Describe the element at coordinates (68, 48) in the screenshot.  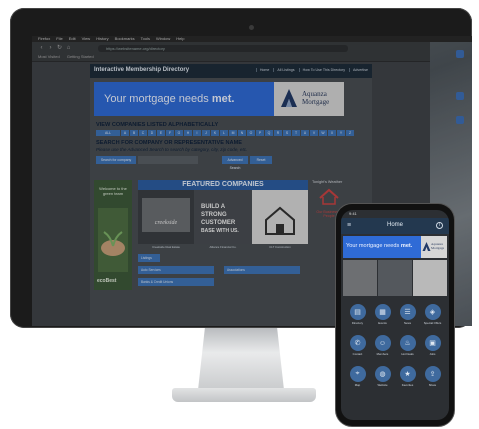
I see `home-icon: ⌂` at that location.